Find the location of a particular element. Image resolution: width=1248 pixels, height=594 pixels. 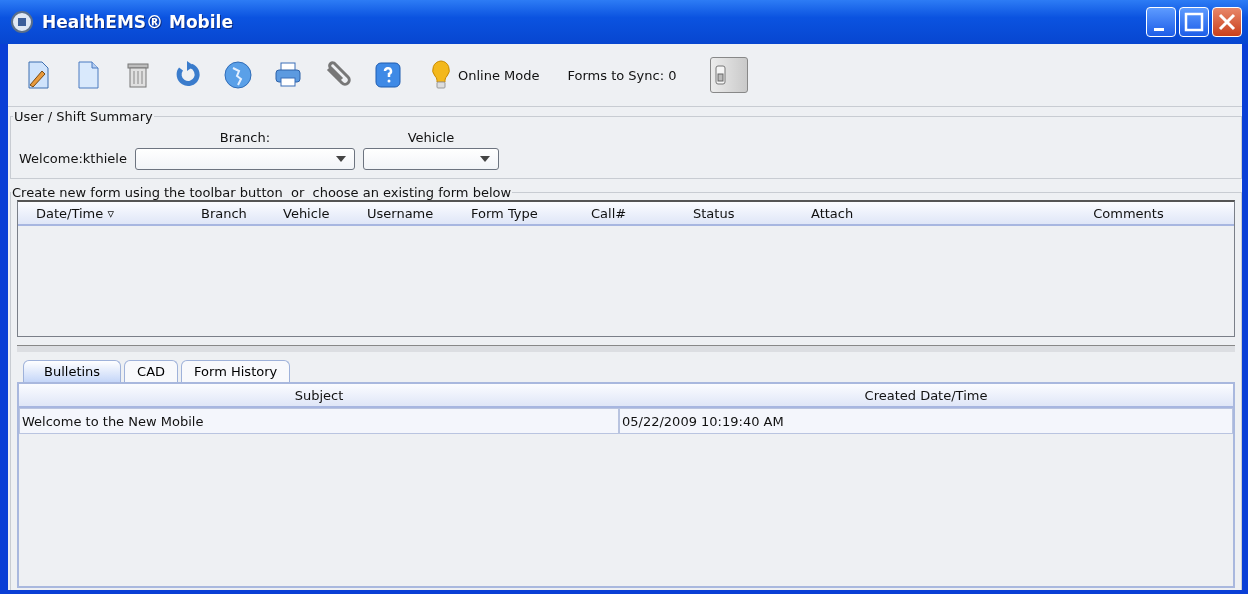

column-header: Username is located at coordinates (401, 213).